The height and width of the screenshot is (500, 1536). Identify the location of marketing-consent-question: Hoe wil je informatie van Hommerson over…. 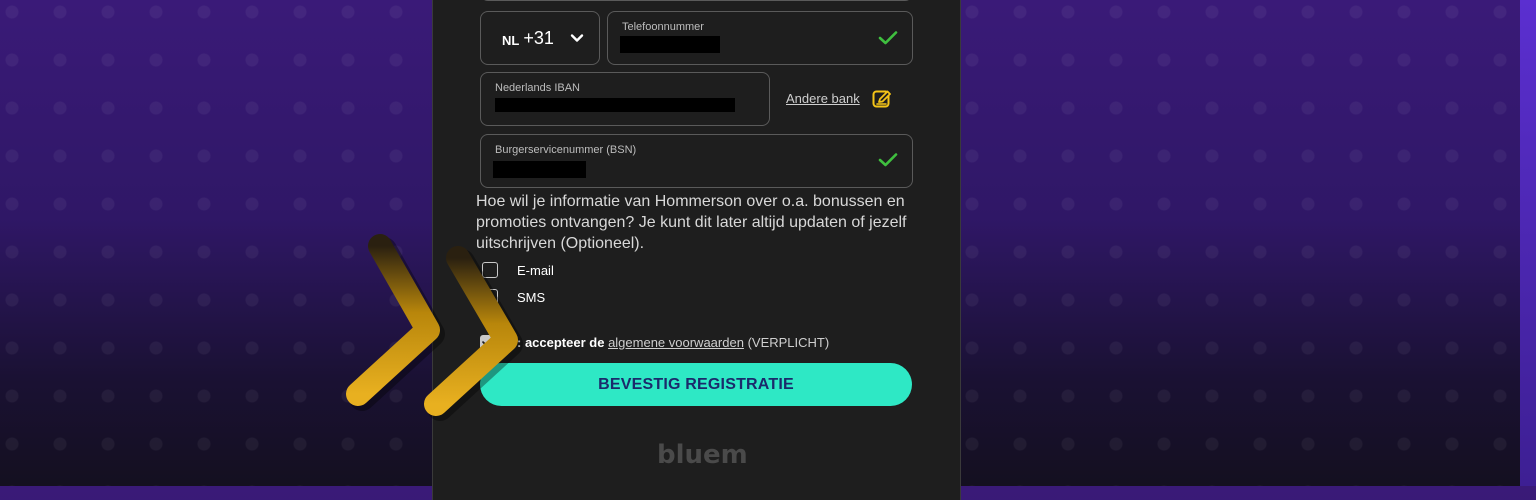
(691, 222).